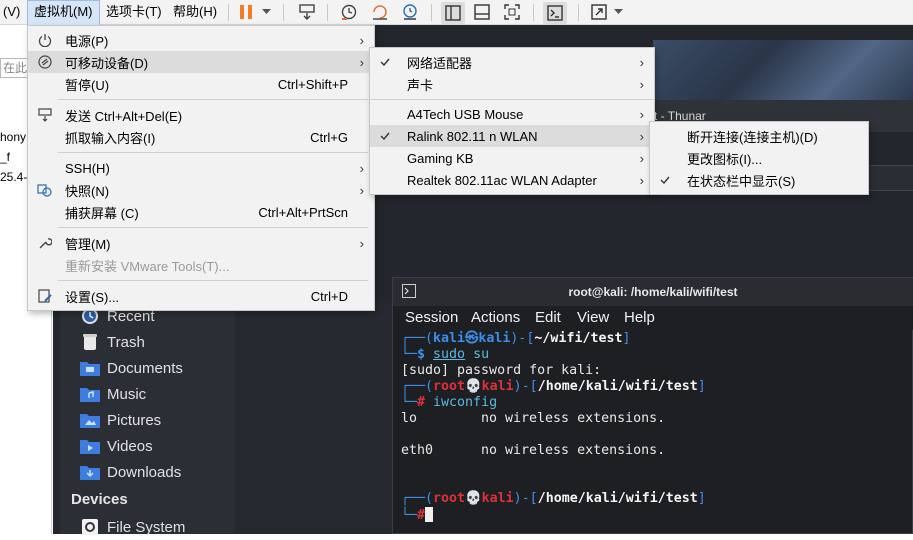  I want to click on snapshot-revert-icon, so click(380, 12).